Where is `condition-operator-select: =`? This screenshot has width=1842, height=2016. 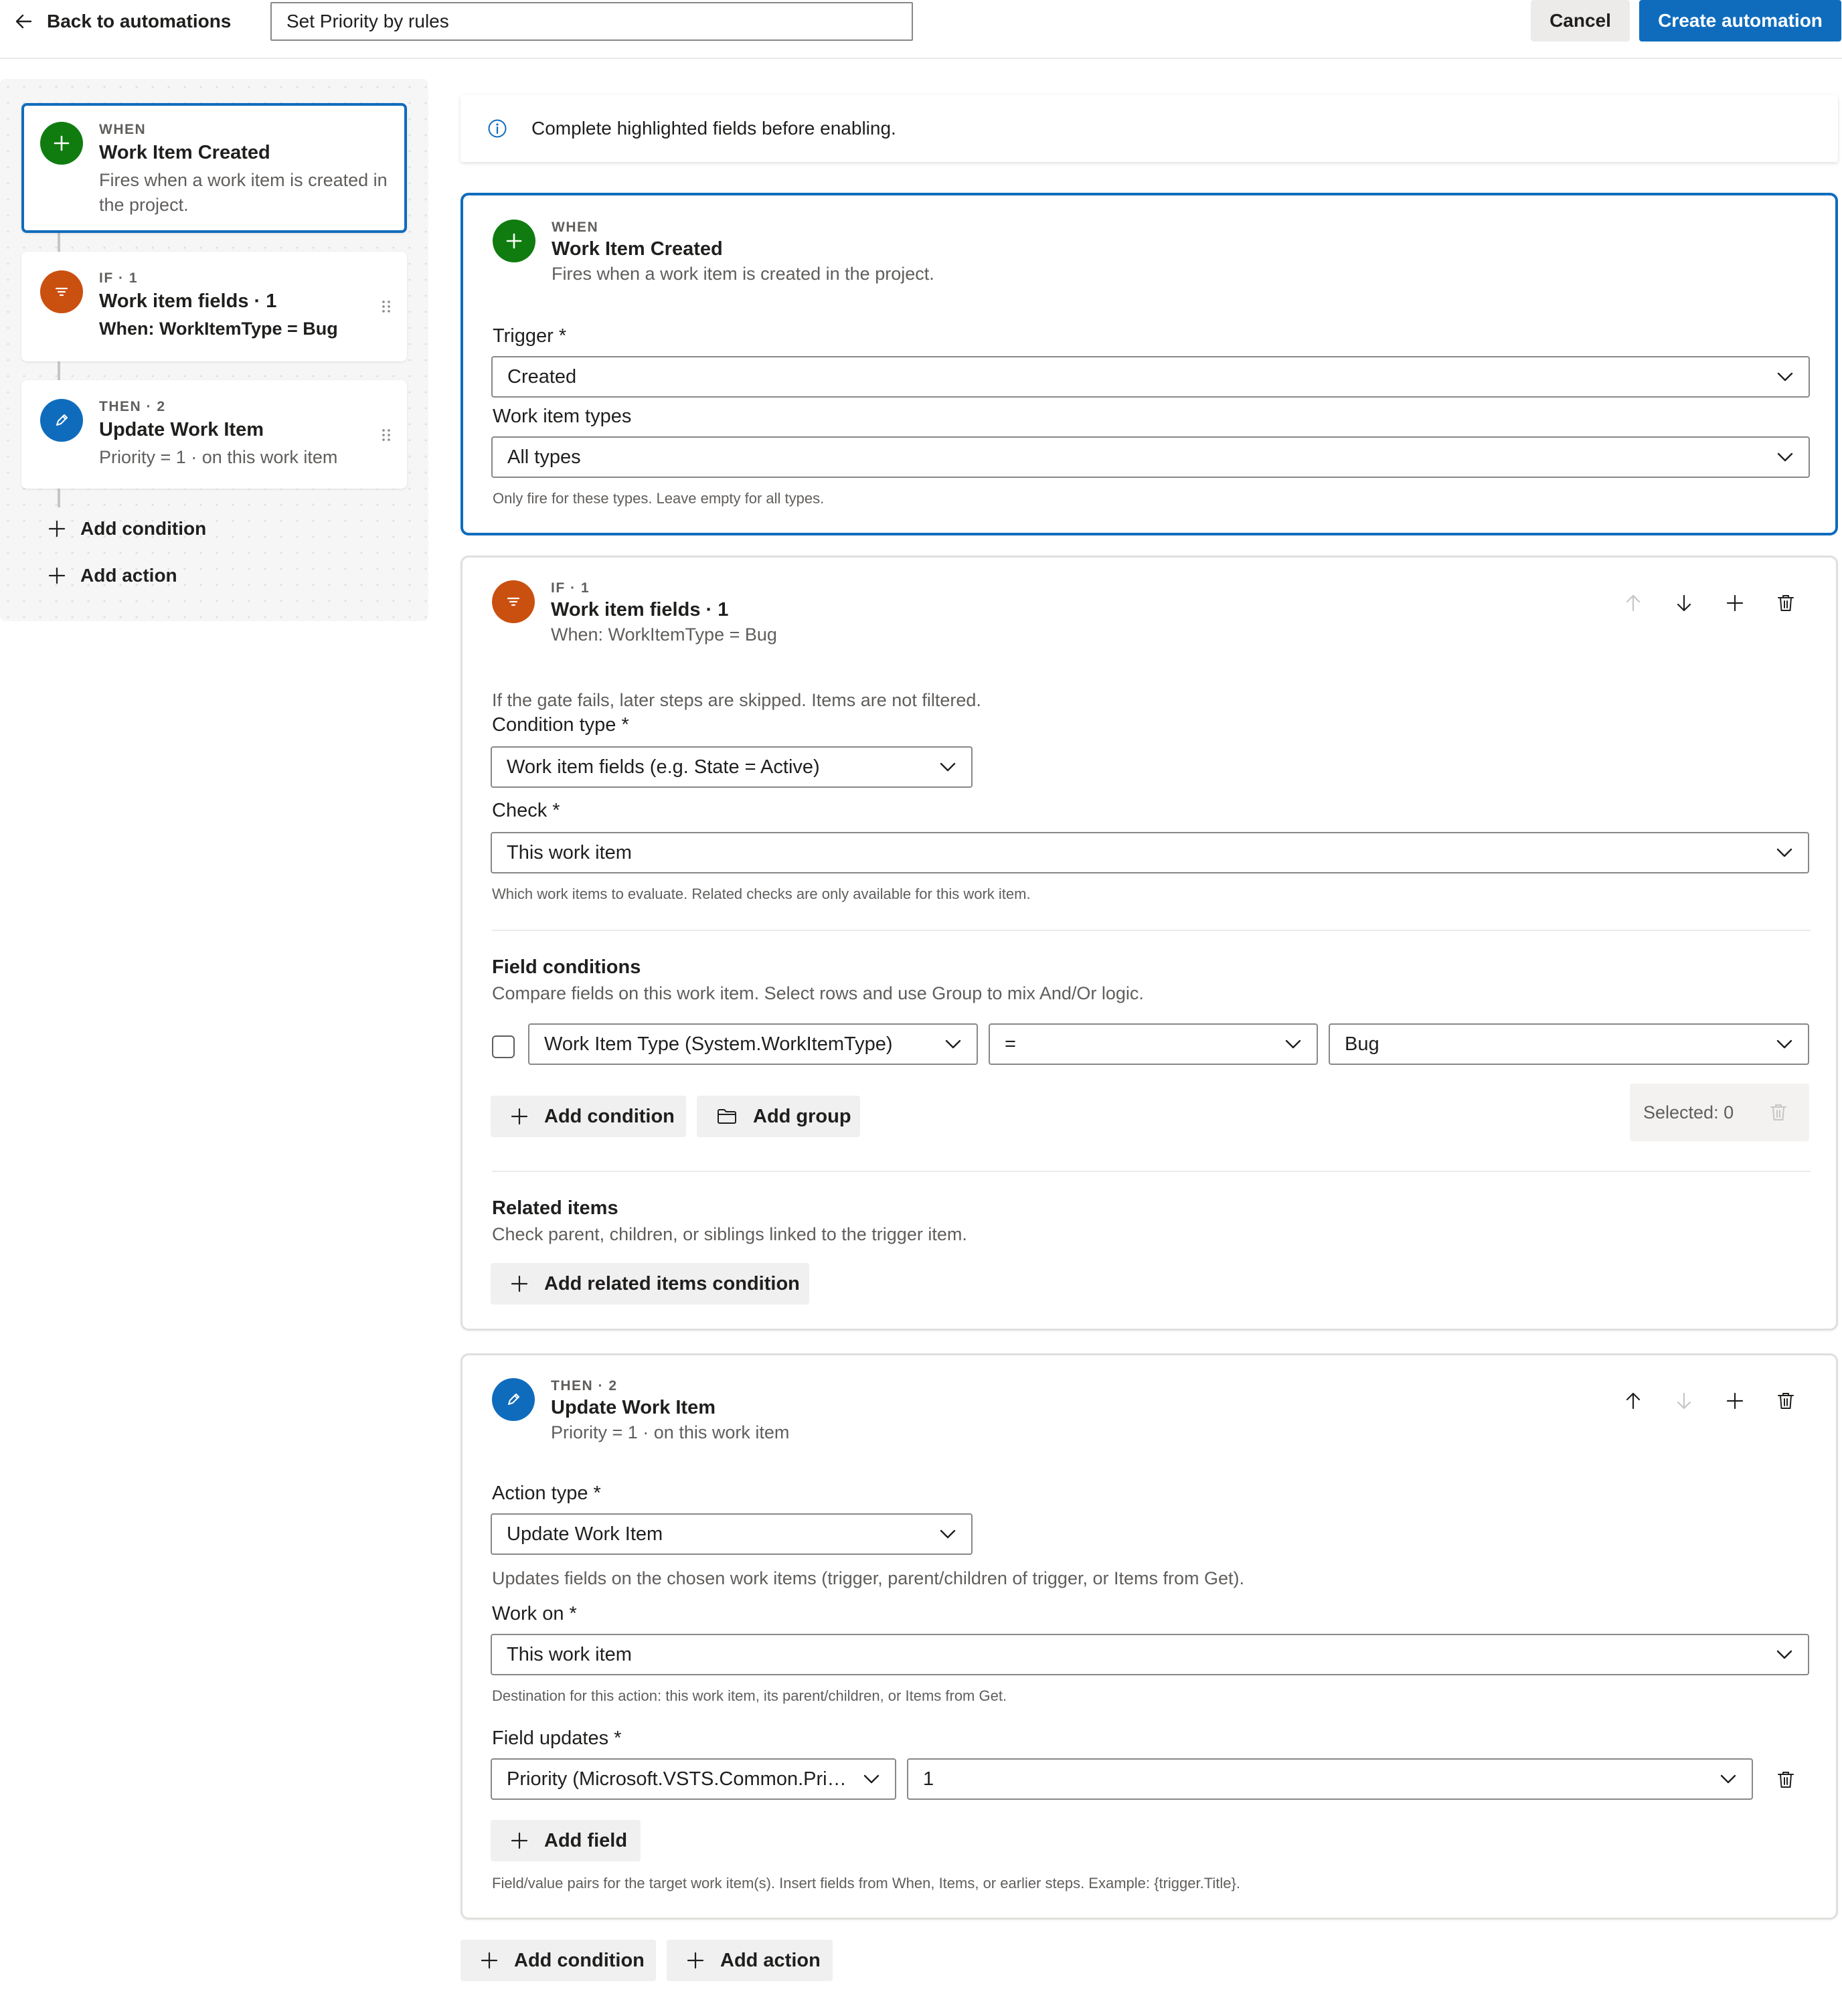
condition-operator-select: = is located at coordinates (1153, 1044).